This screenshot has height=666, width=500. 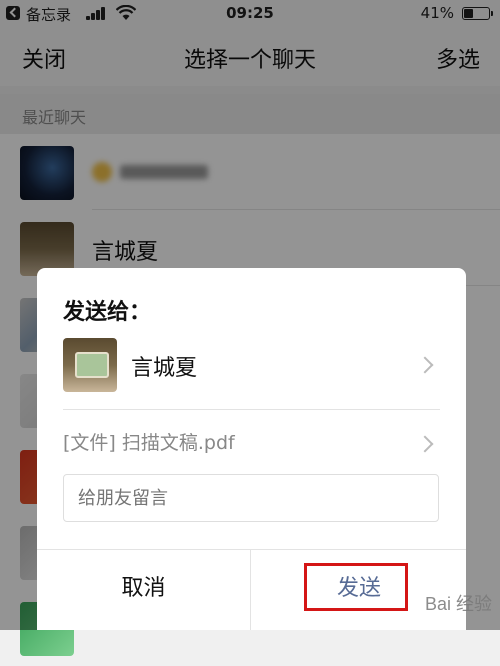 What do you see at coordinates (107, 312) in the screenshot?
I see `dialog-title: 发送给：` at bounding box center [107, 312].